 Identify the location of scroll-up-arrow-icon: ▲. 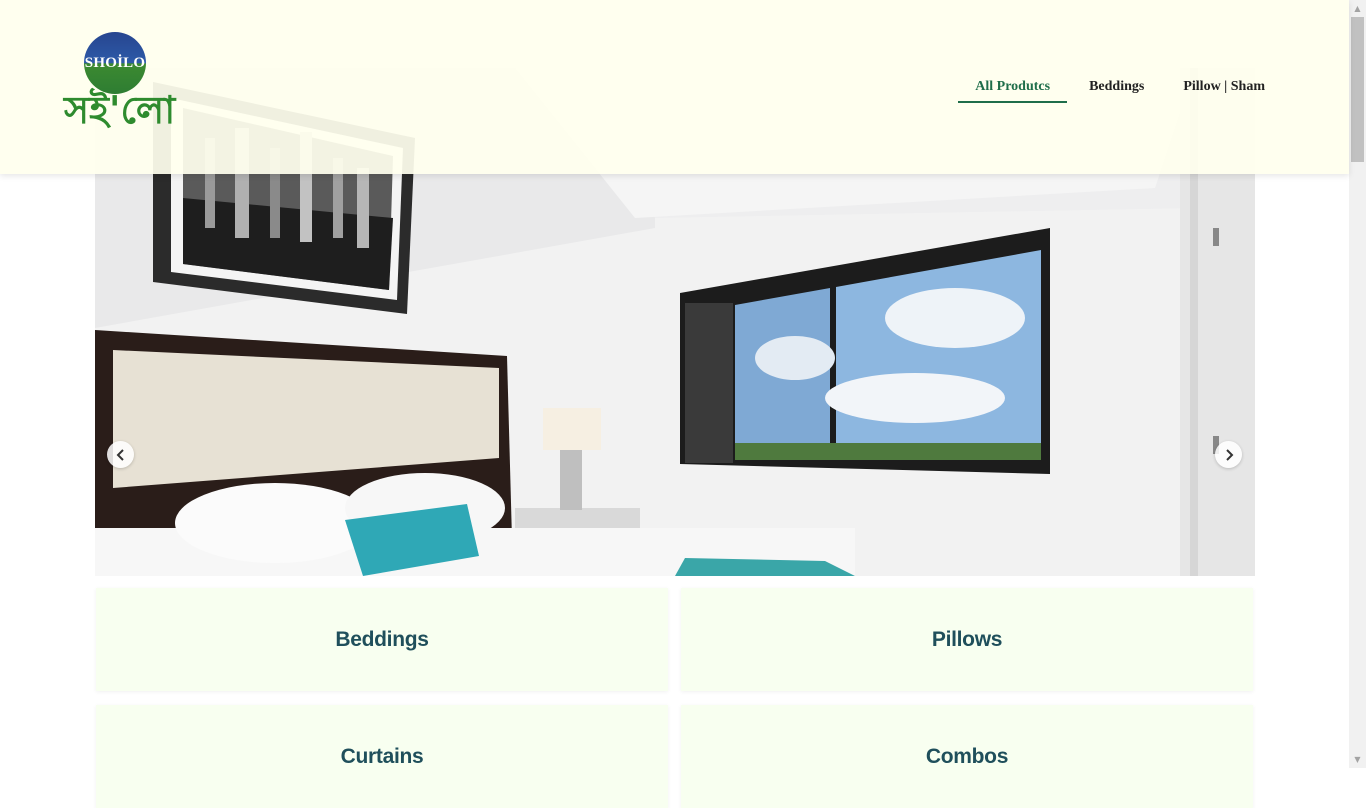
(1357, 8).